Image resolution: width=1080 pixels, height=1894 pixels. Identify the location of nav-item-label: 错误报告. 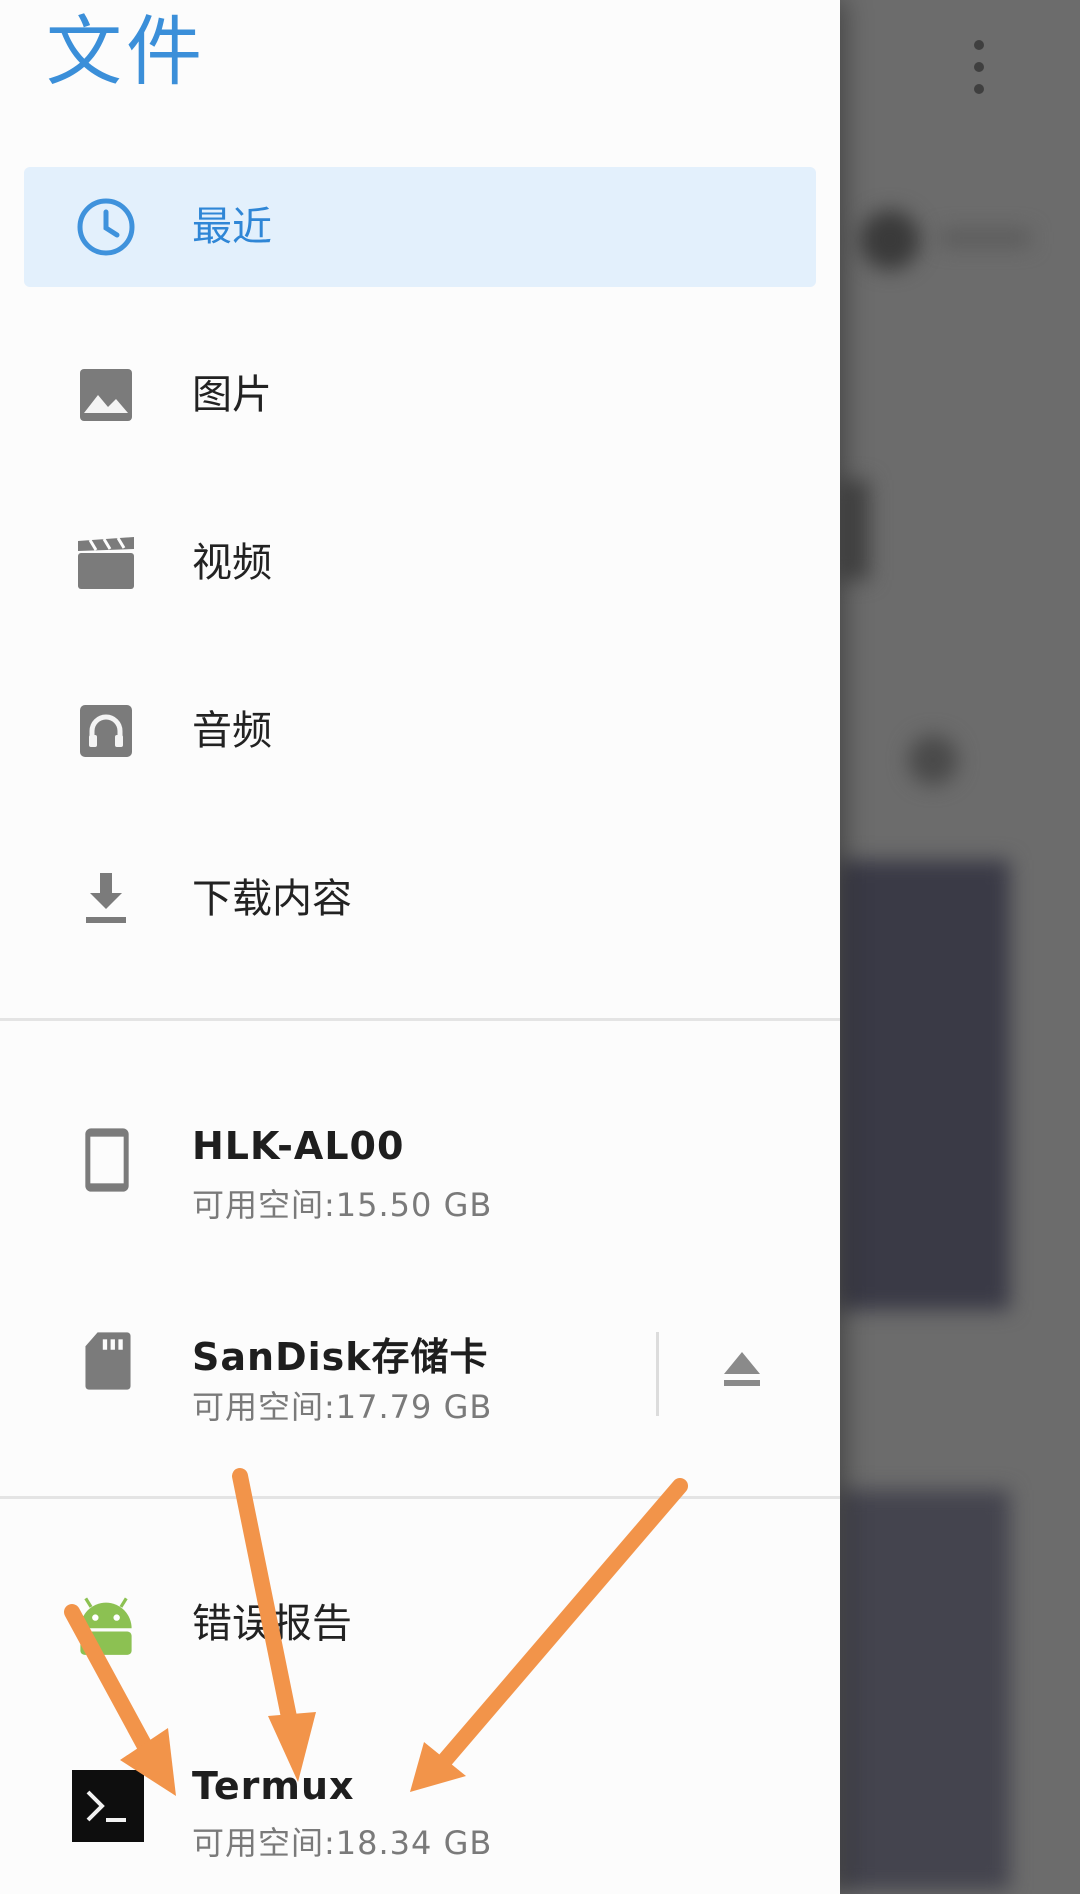
(272, 1624).